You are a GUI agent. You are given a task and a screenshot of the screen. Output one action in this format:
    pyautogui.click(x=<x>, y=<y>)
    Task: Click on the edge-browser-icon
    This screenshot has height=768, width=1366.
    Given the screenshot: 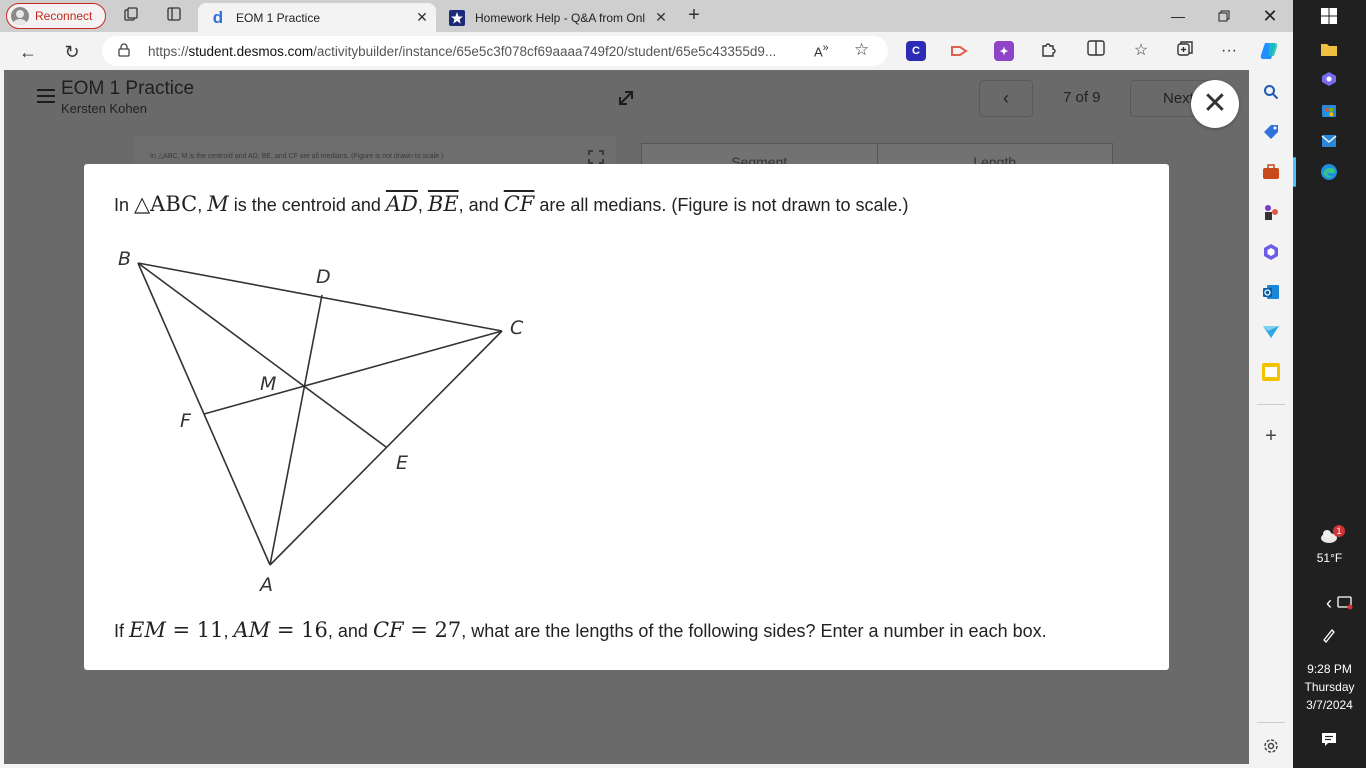 What is the action you would take?
    pyautogui.click(x=1329, y=172)
    